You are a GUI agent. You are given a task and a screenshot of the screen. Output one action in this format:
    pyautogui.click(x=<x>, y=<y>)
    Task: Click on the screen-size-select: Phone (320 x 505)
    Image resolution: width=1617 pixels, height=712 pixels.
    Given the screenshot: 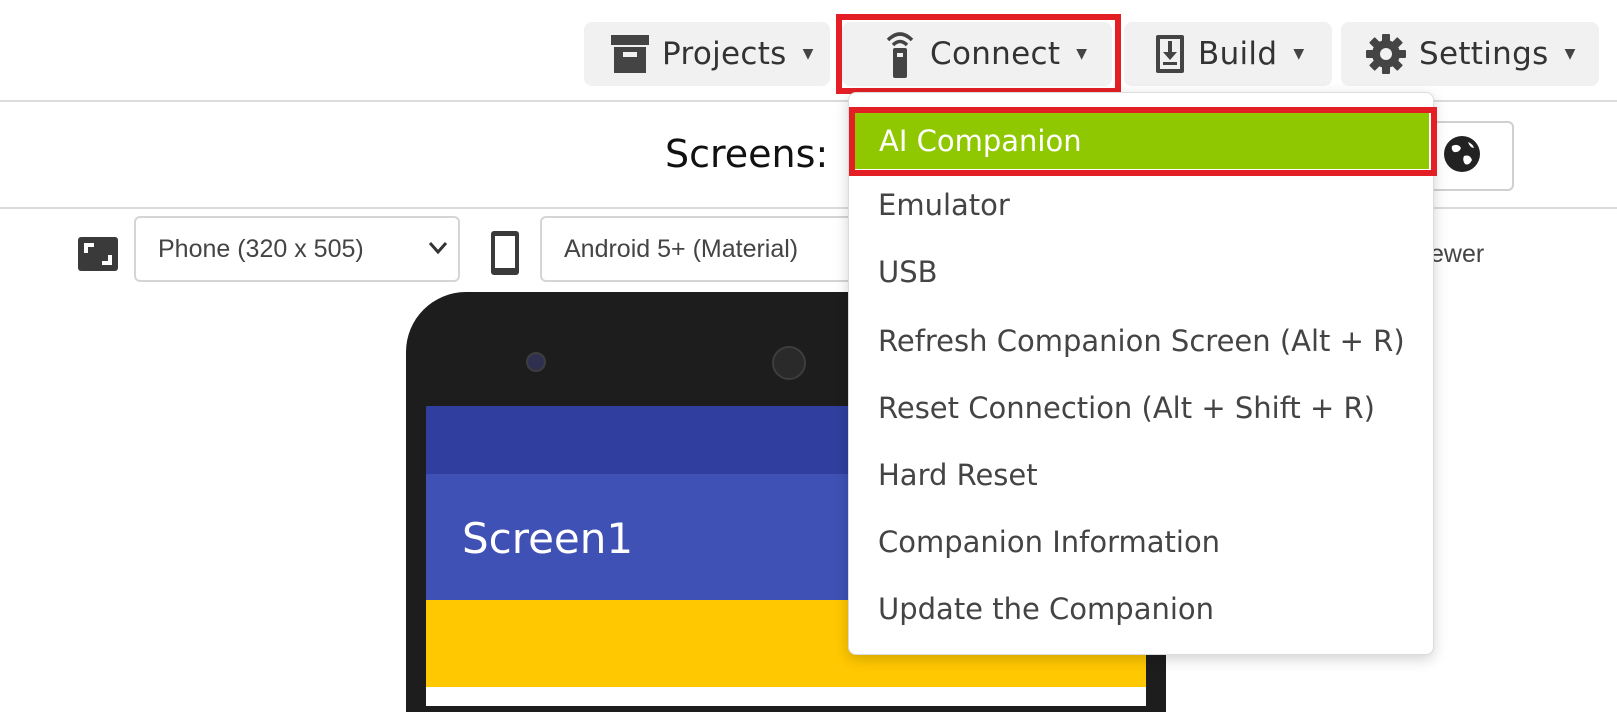 What is the action you would take?
    pyautogui.click(x=297, y=249)
    